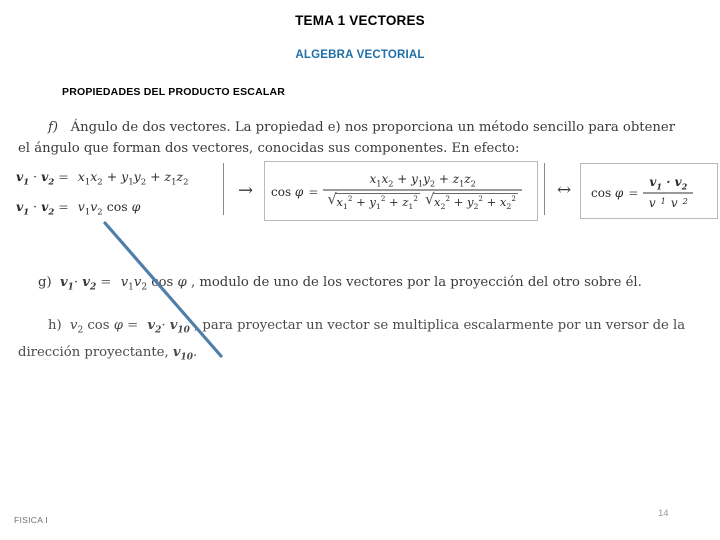 Image resolution: width=720 pixels, height=540 pixels. What do you see at coordinates (78, 208) in the screenshot?
I see `equation-left-line2: v1 · v2 = v1v2 cos φ` at bounding box center [78, 208].